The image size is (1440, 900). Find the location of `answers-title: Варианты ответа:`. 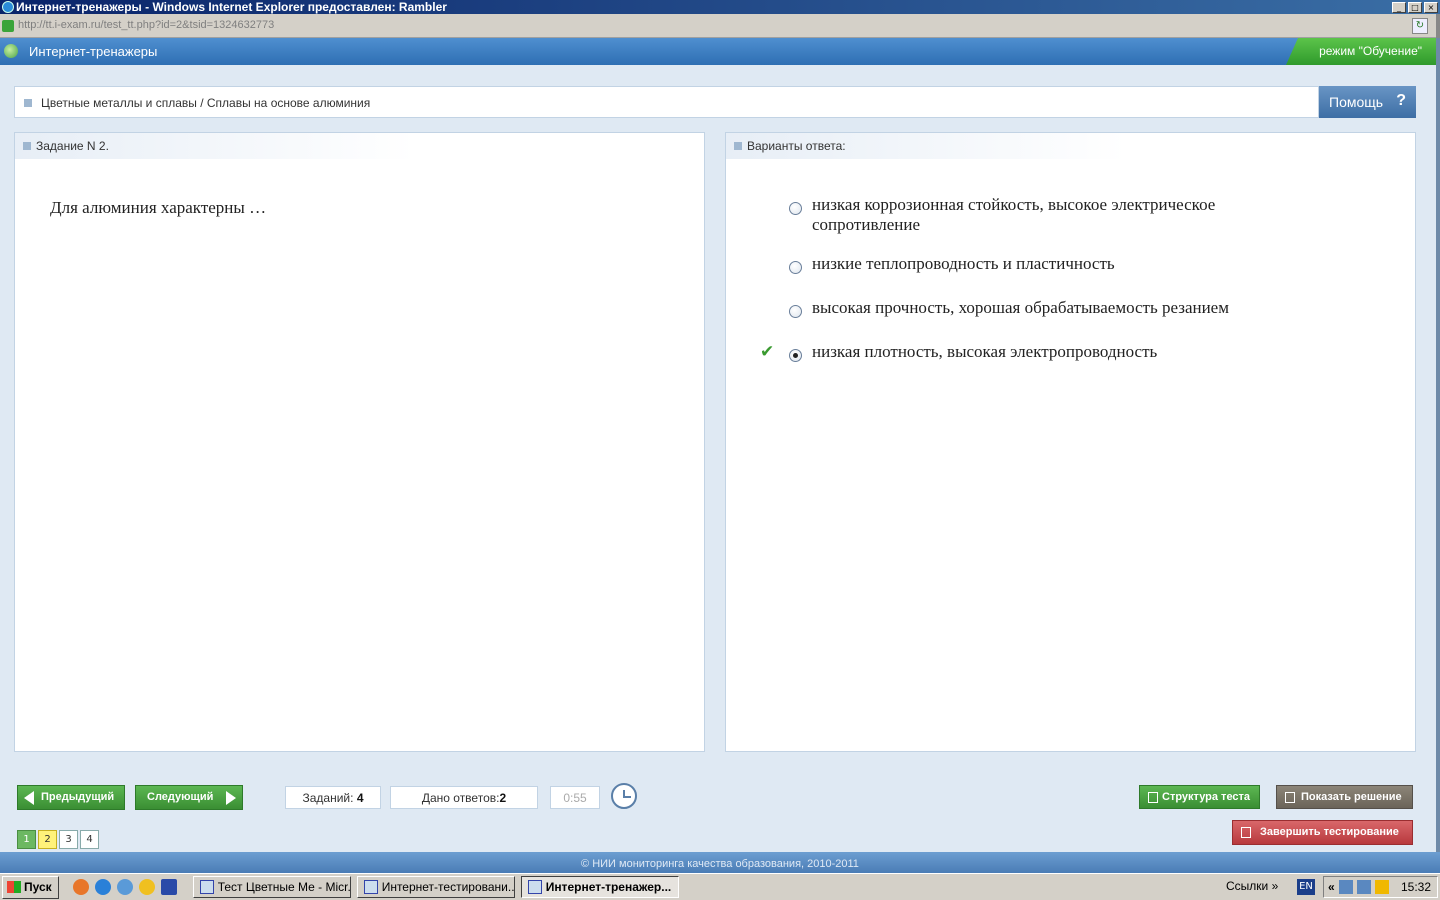

answers-title: Варианты ответа: is located at coordinates (796, 146).